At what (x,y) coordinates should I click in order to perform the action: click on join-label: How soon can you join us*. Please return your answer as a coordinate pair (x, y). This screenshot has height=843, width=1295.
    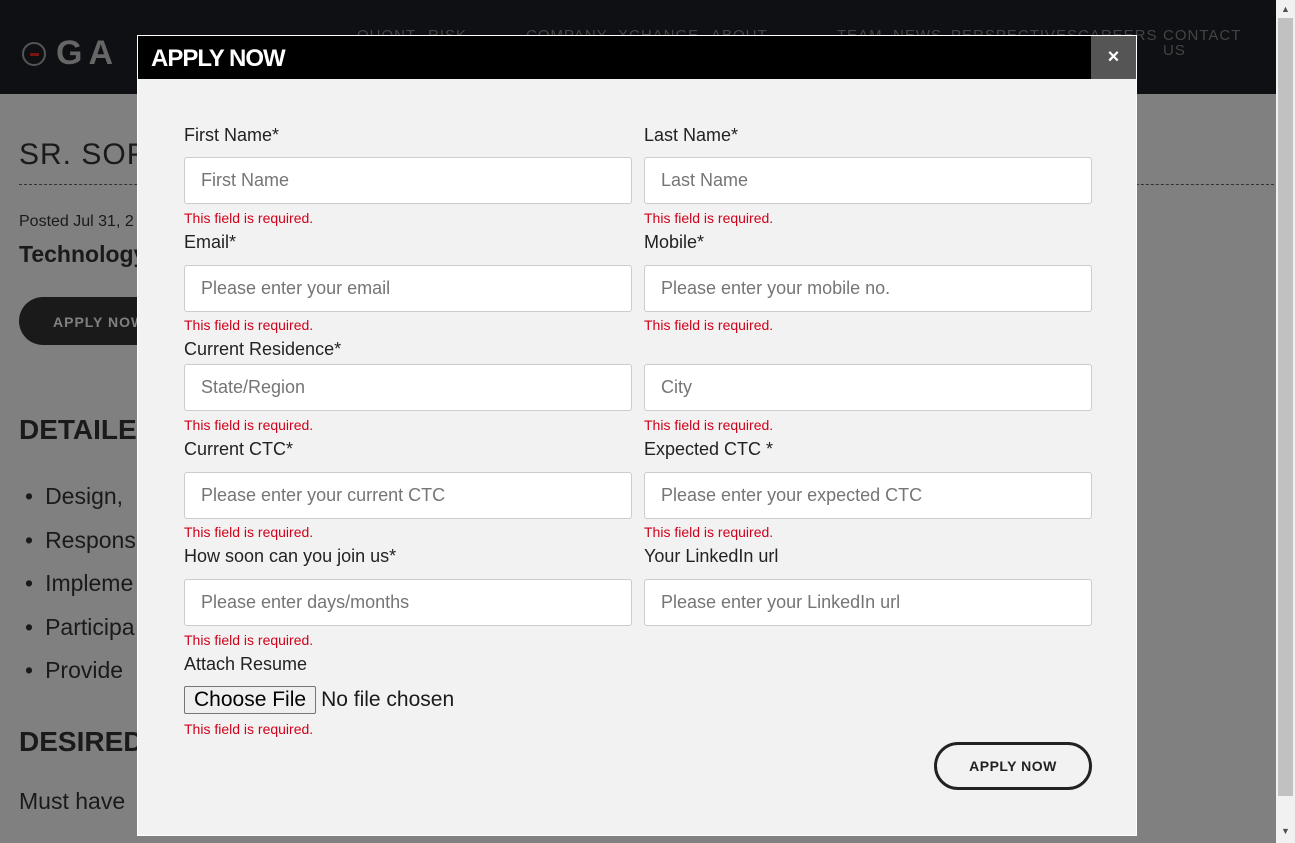
    Looking at the image, I should click on (290, 556).